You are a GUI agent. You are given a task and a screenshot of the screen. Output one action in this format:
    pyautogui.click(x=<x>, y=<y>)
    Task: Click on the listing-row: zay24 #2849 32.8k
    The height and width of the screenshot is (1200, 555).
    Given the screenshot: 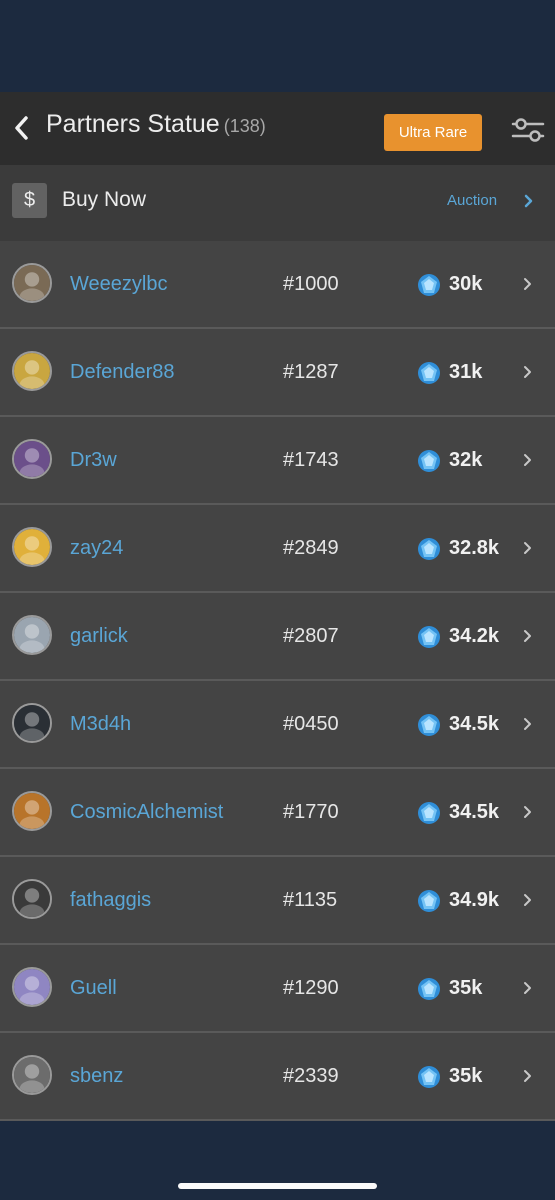 What is the action you would take?
    pyautogui.click(x=277, y=549)
    